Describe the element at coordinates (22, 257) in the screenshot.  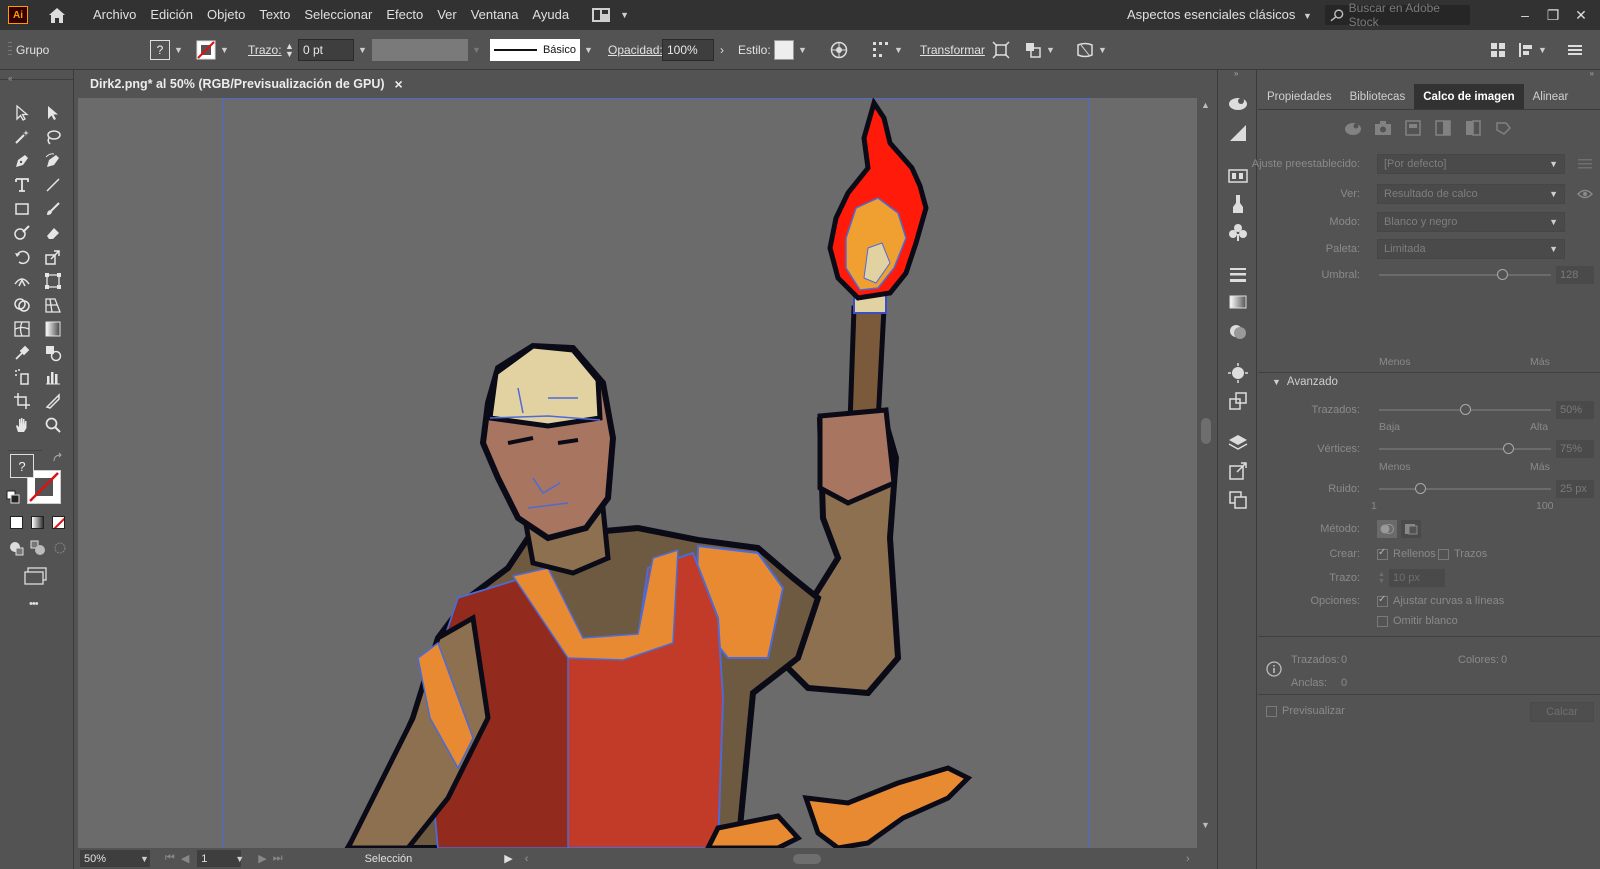
I see `rotate-tool` at that location.